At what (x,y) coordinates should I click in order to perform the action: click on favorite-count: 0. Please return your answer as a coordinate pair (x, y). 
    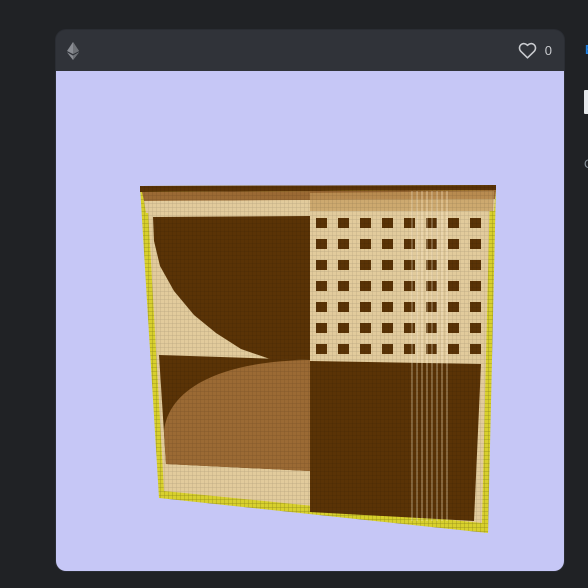
    Looking at the image, I should click on (548, 50).